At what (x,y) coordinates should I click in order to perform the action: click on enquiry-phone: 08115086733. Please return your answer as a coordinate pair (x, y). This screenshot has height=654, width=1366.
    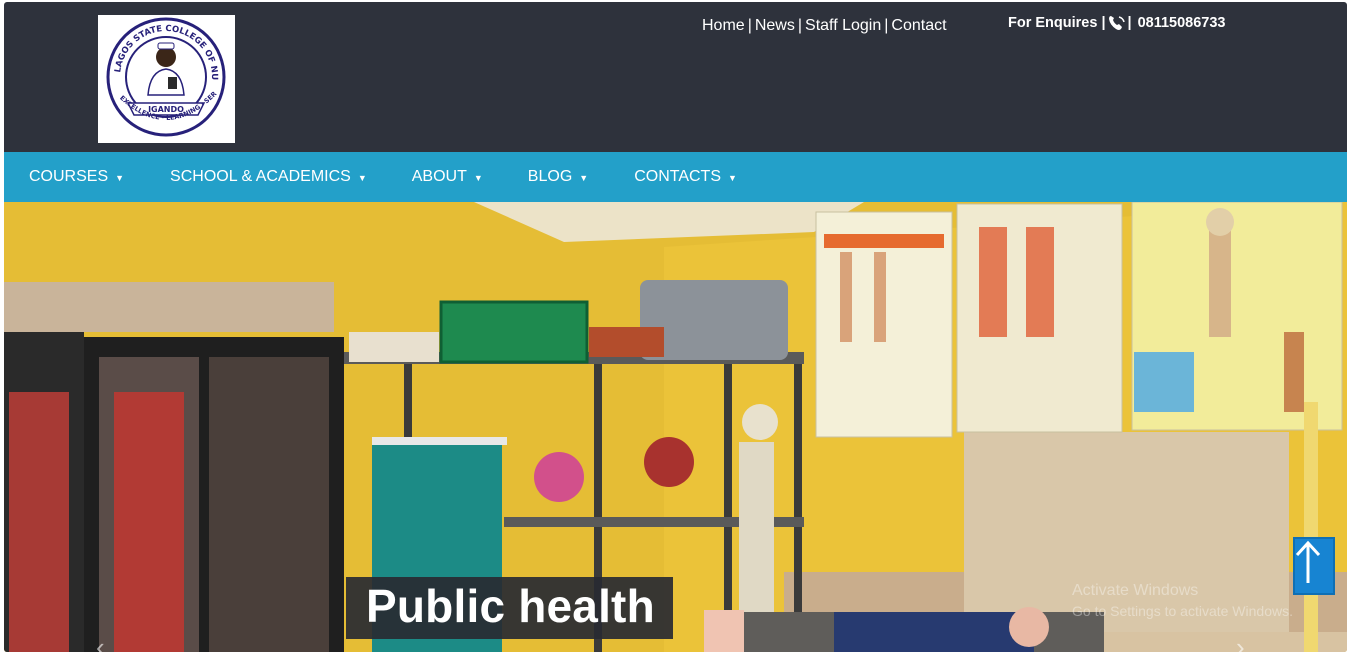
    Looking at the image, I should click on (1182, 23).